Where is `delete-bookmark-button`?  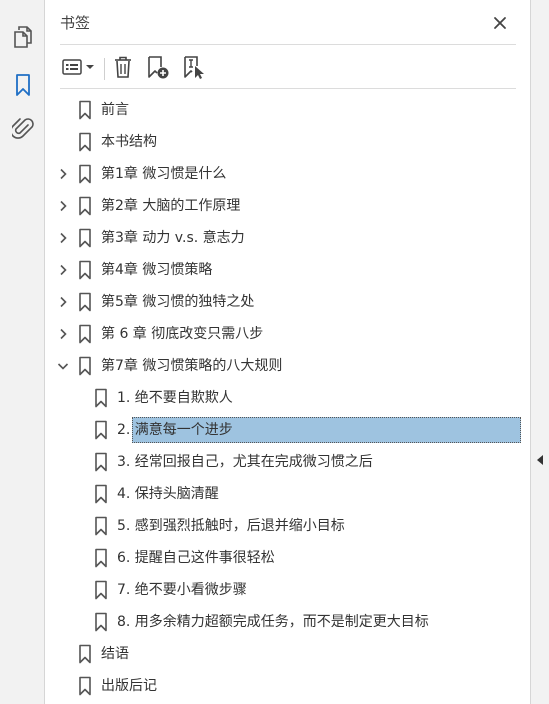
delete-bookmark-button is located at coordinates (123, 67).